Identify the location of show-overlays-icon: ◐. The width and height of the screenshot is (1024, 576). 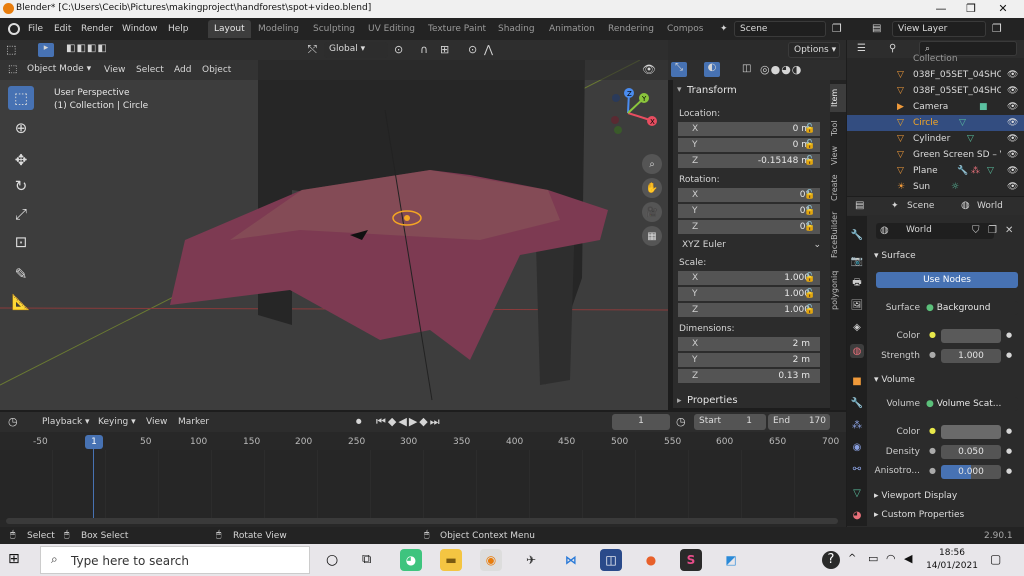
(712, 69).